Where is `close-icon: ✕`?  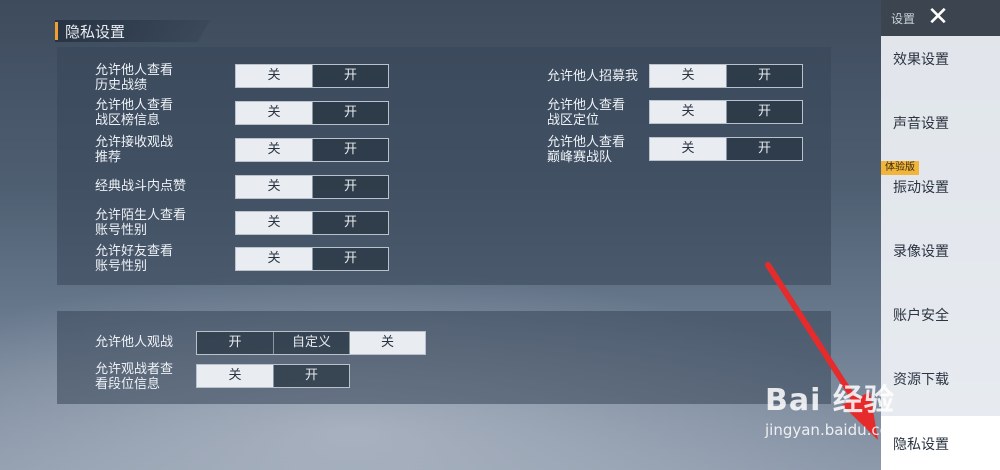 close-icon: ✕ is located at coordinates (938, 17).